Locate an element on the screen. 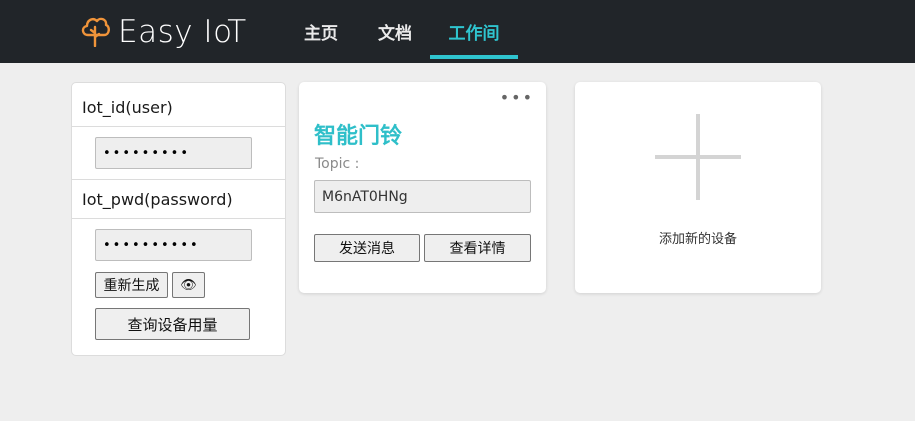 This screenshot has height=421, width=915. top-navbar: Easy IoT 主页 文档 工作间 is located at coordinates (457, 31).